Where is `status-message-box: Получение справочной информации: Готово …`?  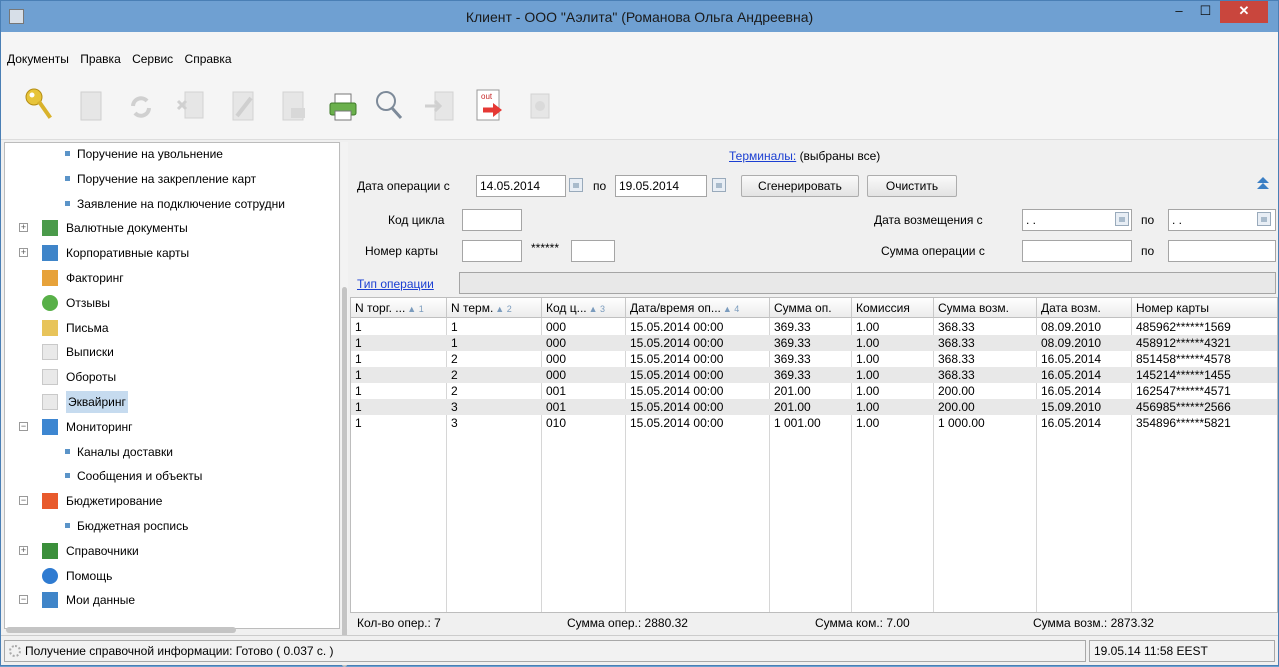
status-message-box: Получение справочной информации: Готово … is located at coordinates (545, 651).